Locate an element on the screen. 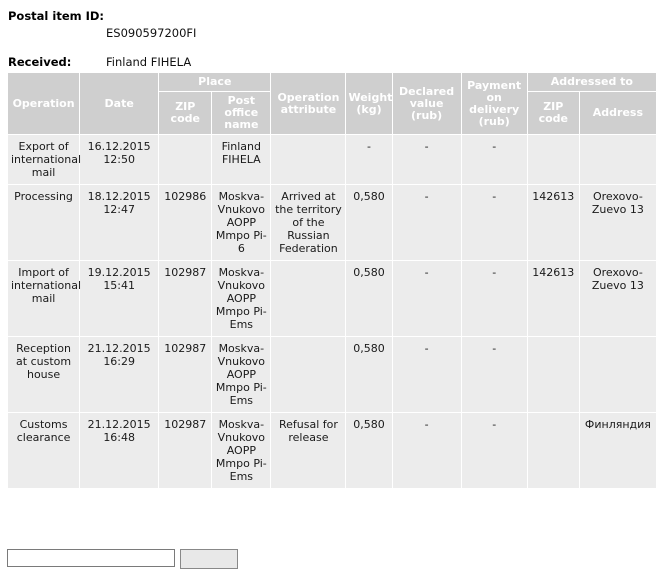 The height and width of the screenshot is (569, 664). cell-operation: Import of international mail is located at coordinates (44, 298).